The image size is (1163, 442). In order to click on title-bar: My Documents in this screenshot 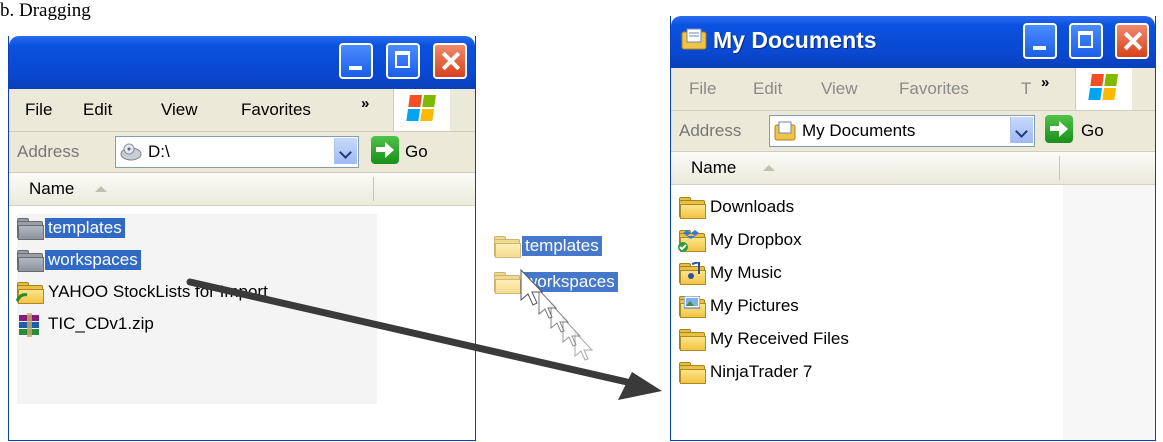, I will do `click(913, 42)`.